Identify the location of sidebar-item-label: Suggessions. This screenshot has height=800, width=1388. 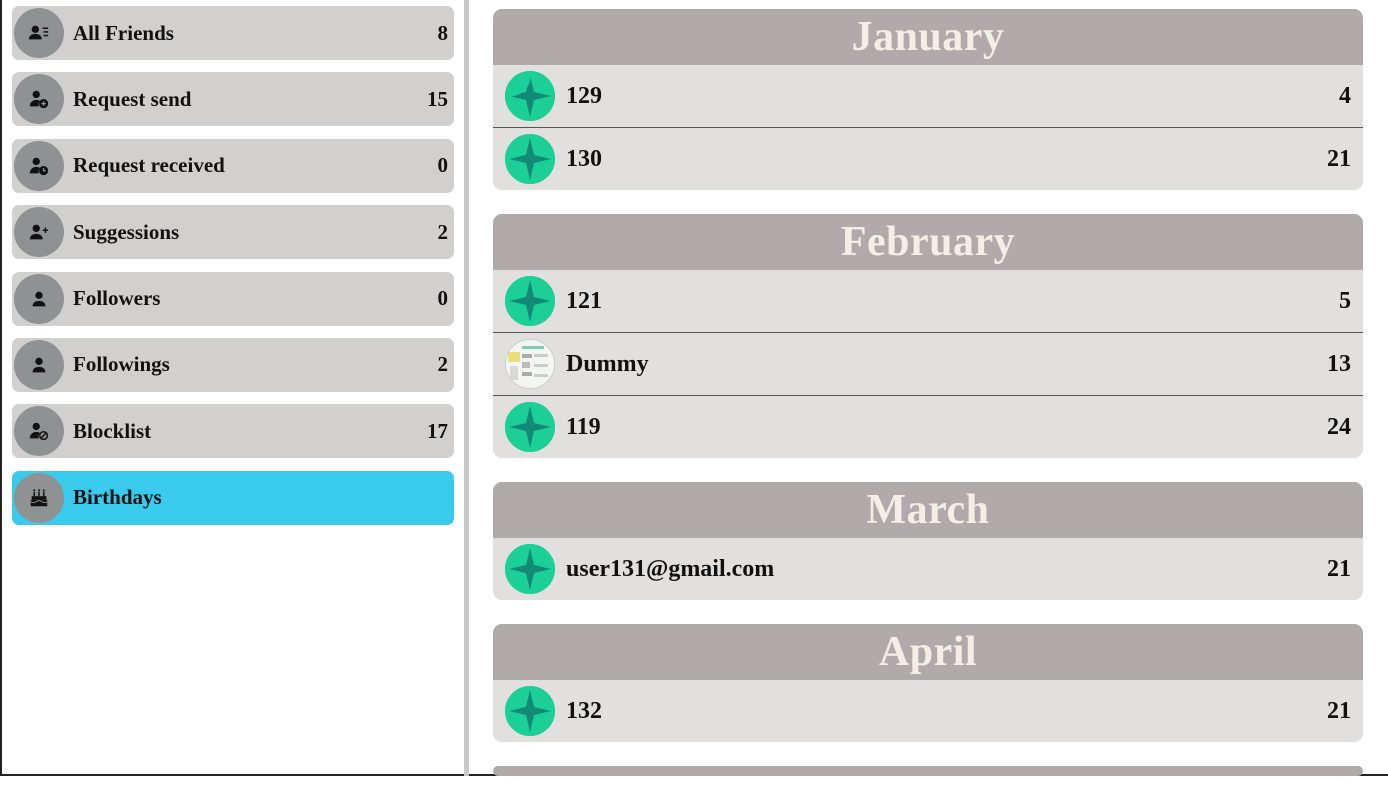
(126, 231).